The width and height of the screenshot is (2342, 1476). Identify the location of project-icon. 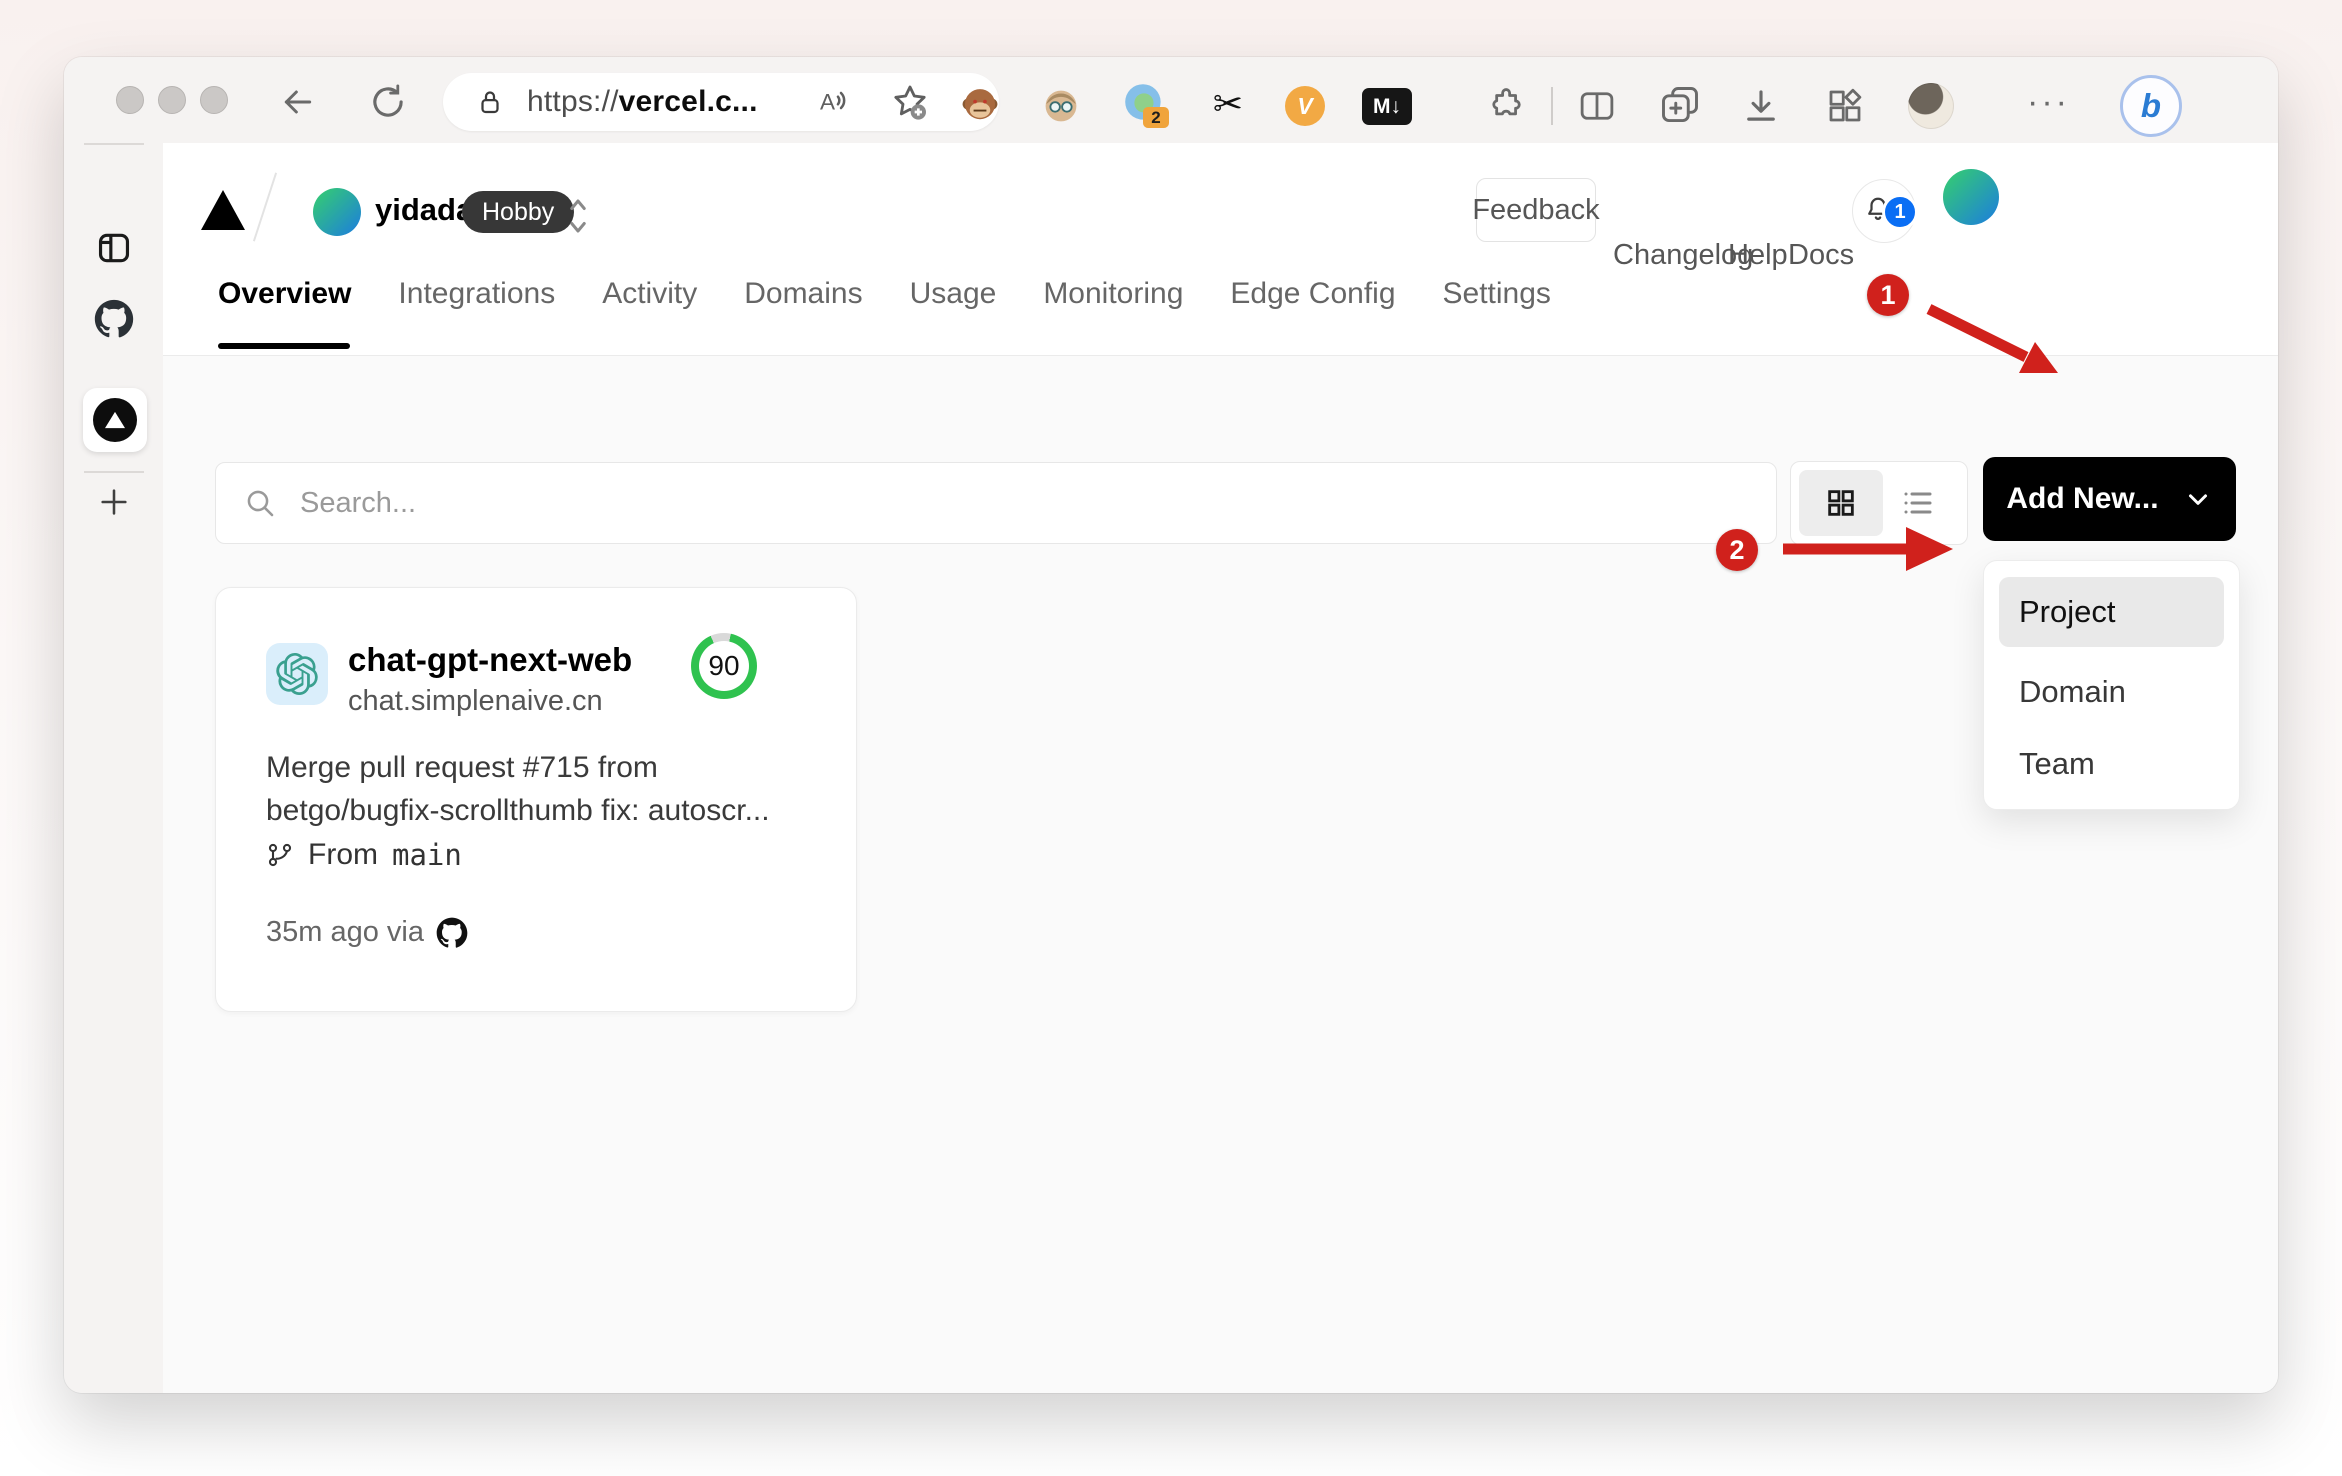
(297, 674).